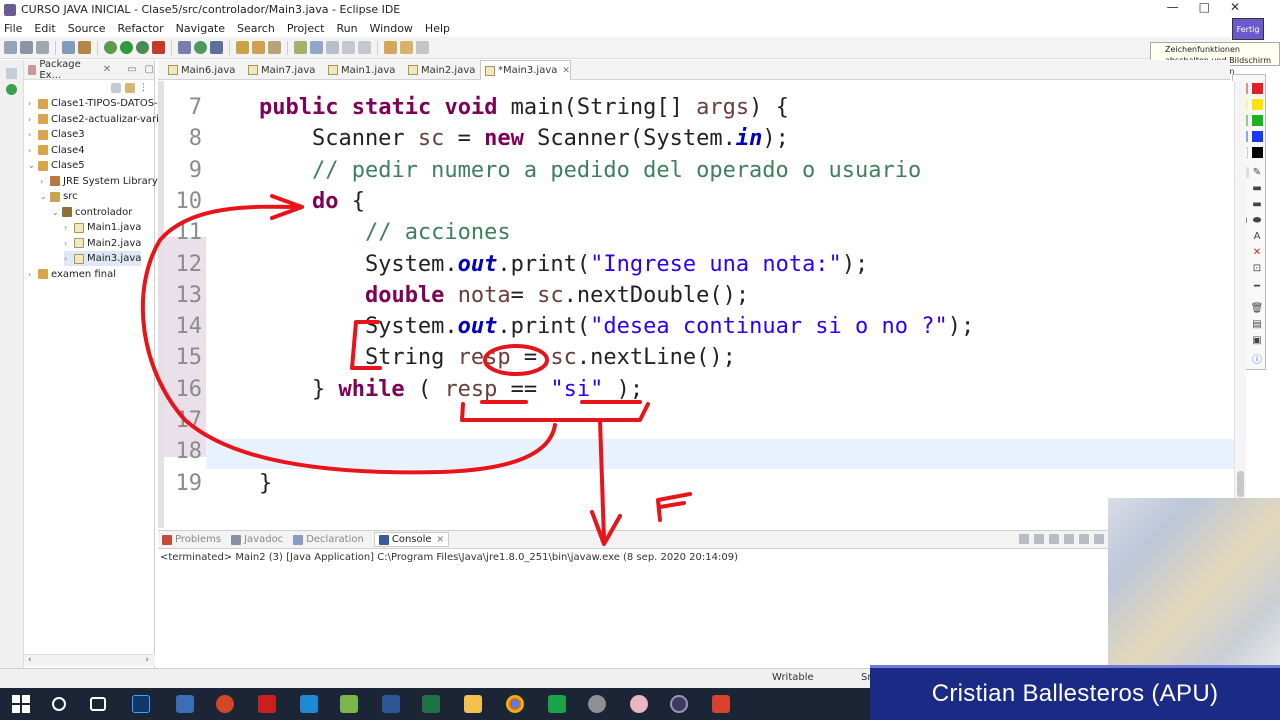 This screenshot has width=1280, height=720. Describe the element at coordinates (72, 274) in the screenshot. I see `tree-item: › examen final` at that location.